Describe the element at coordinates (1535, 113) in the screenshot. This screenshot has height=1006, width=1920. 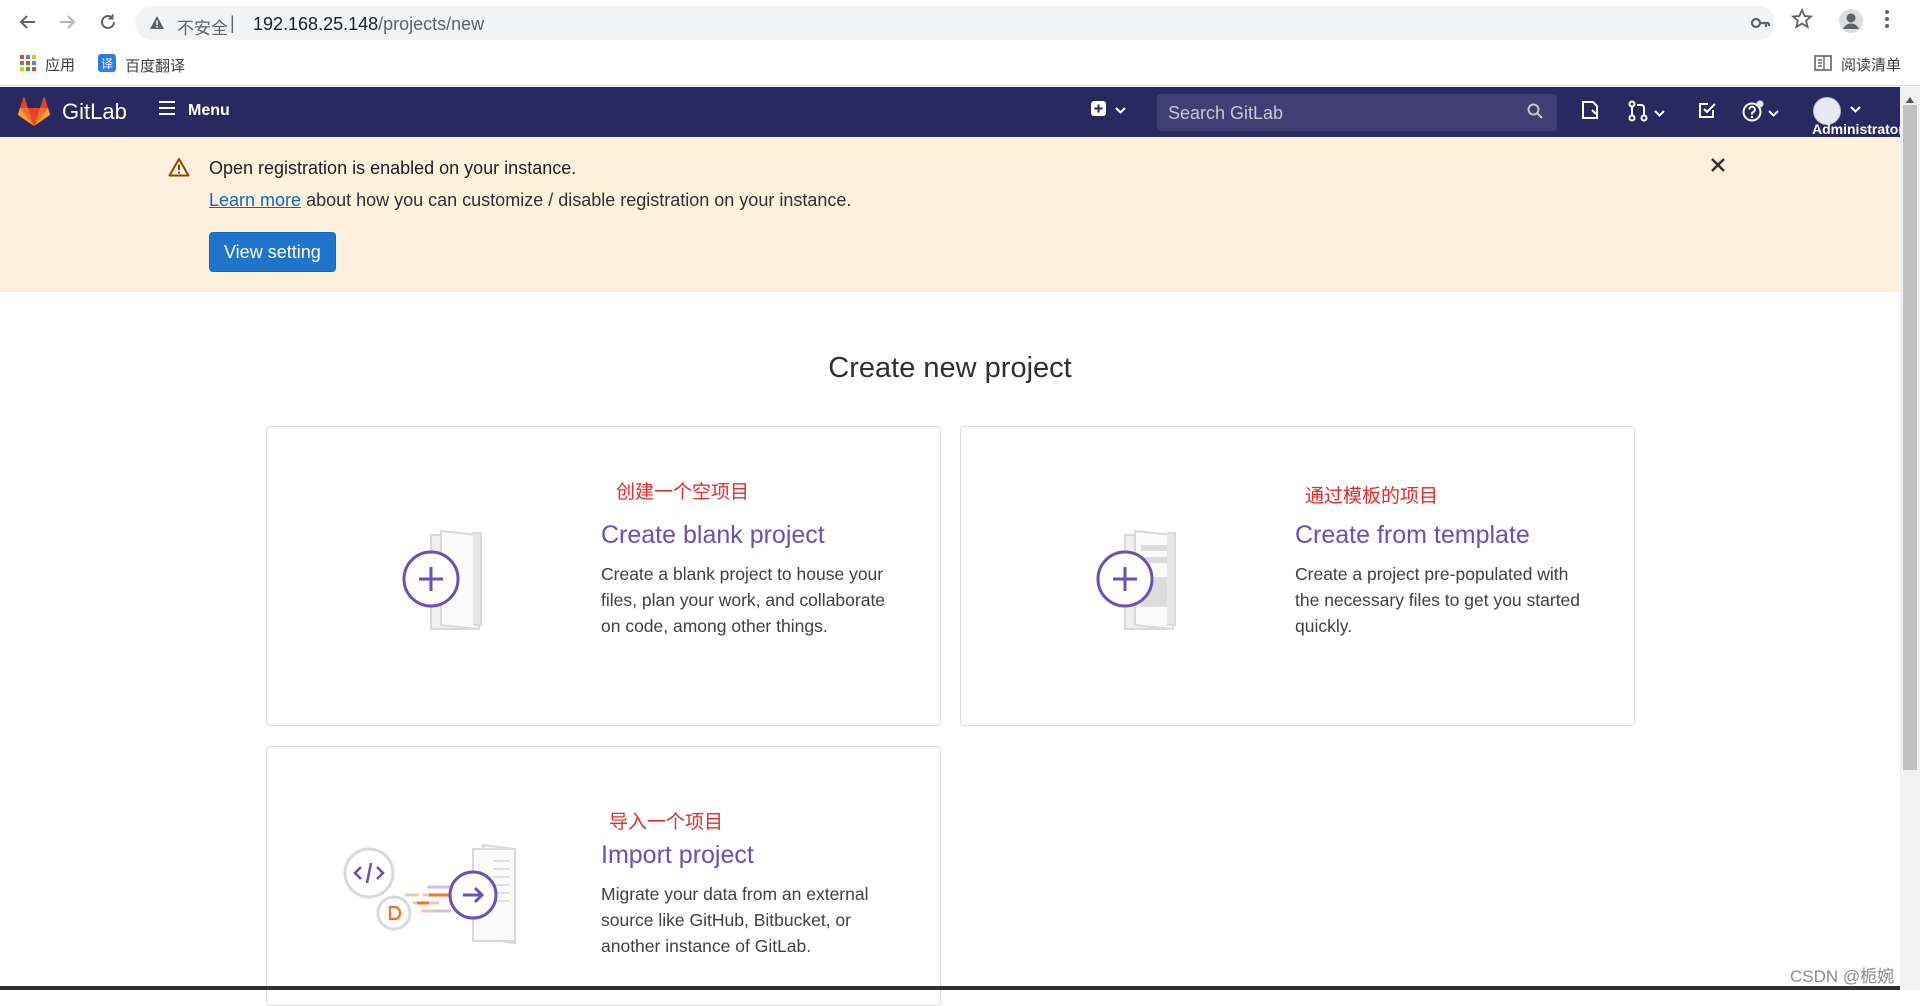
I see `search-icon` at that location.